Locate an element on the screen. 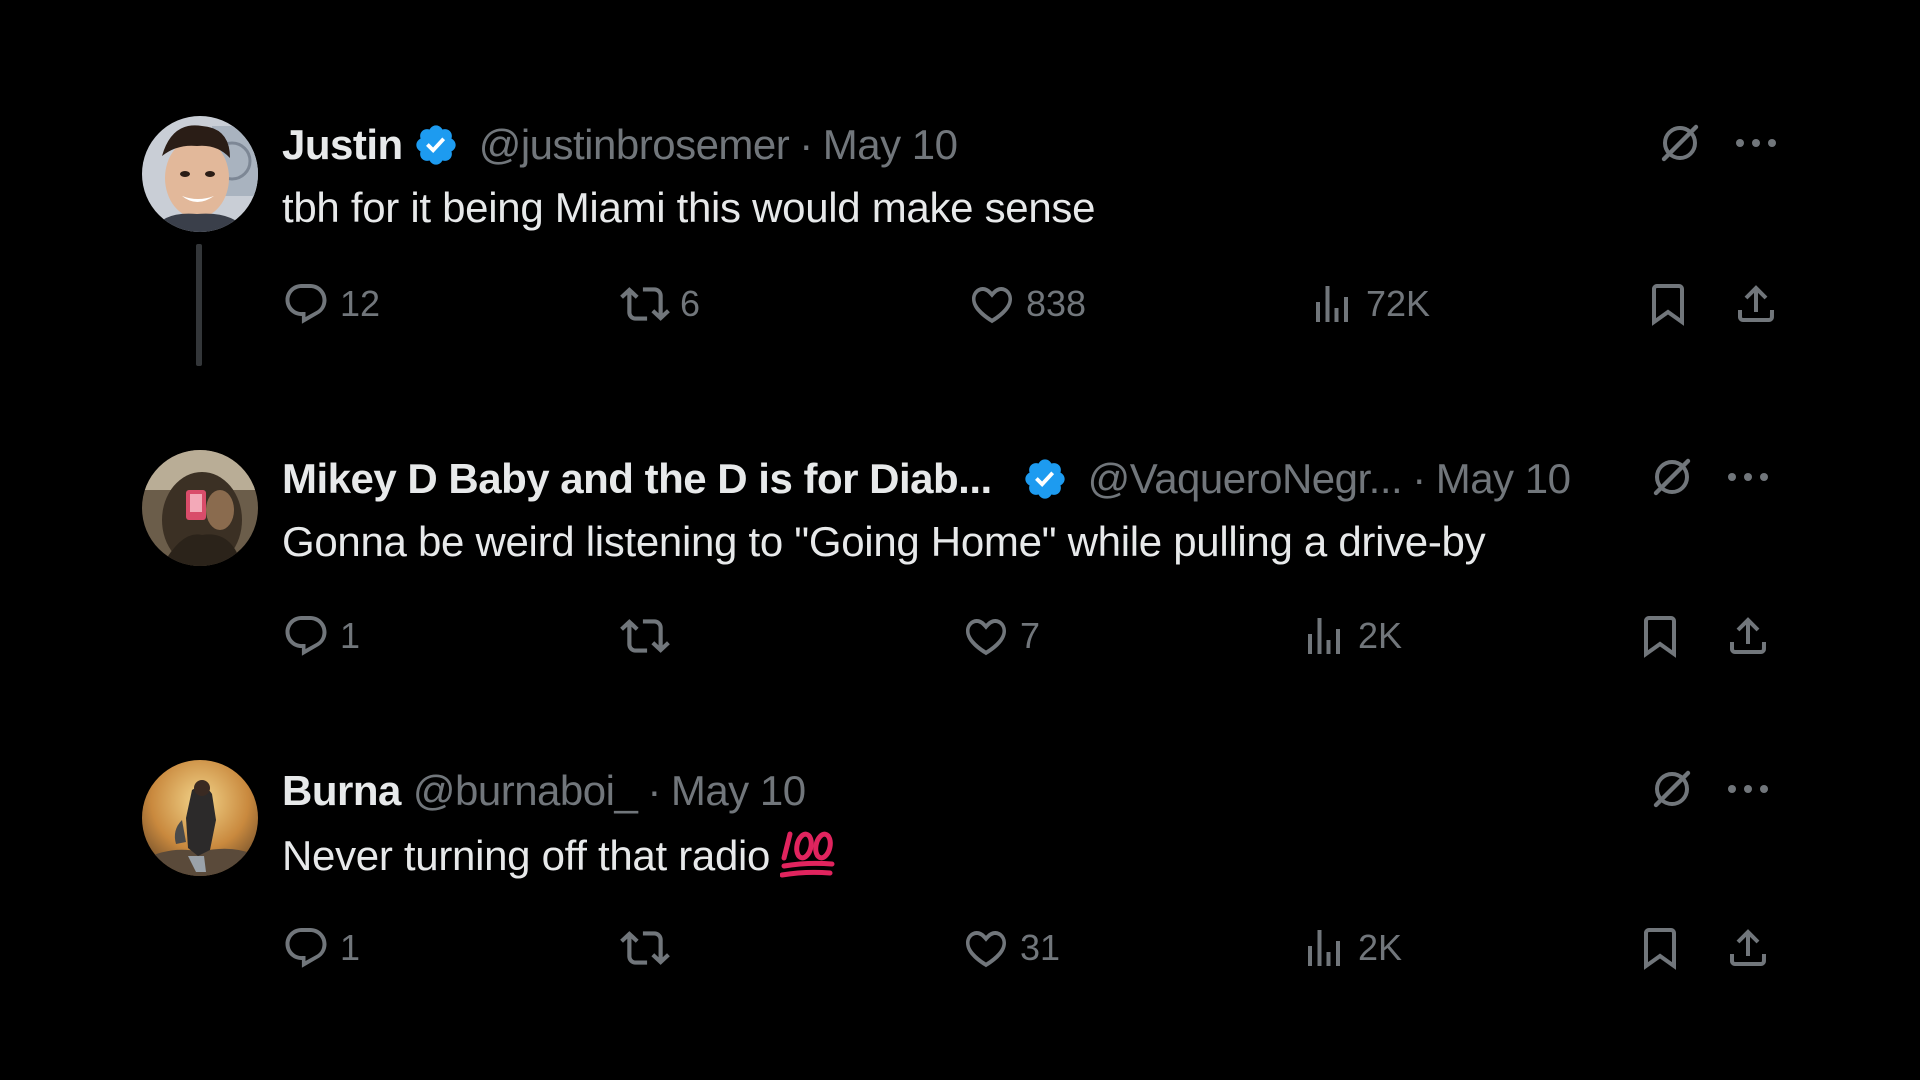 The image size is (1920, 1080). tweet-header: Justin @justinbrosemer · May 10 is located at coordinates (620, 145).